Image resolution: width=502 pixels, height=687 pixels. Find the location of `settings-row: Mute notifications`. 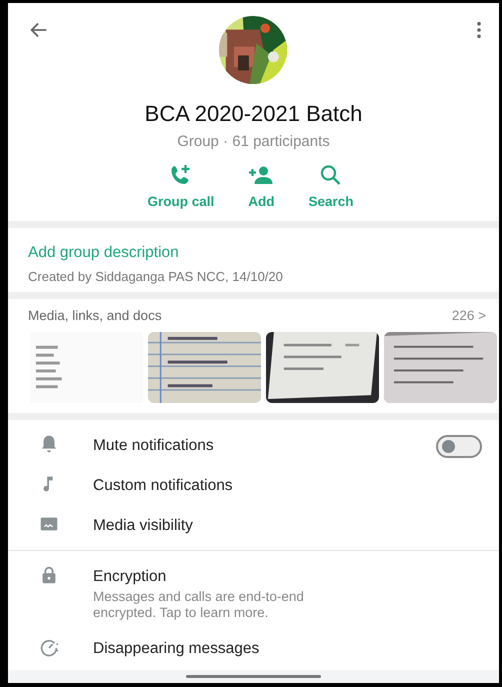

settings-row: Mute notifications is located at coordinates (253, 446).